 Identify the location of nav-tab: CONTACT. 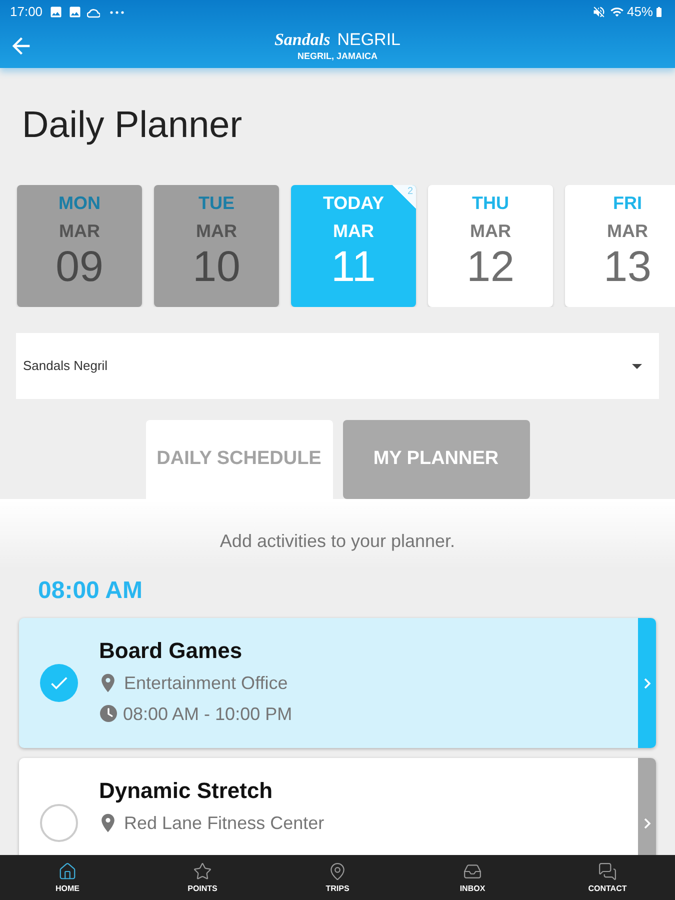
(607, 877).